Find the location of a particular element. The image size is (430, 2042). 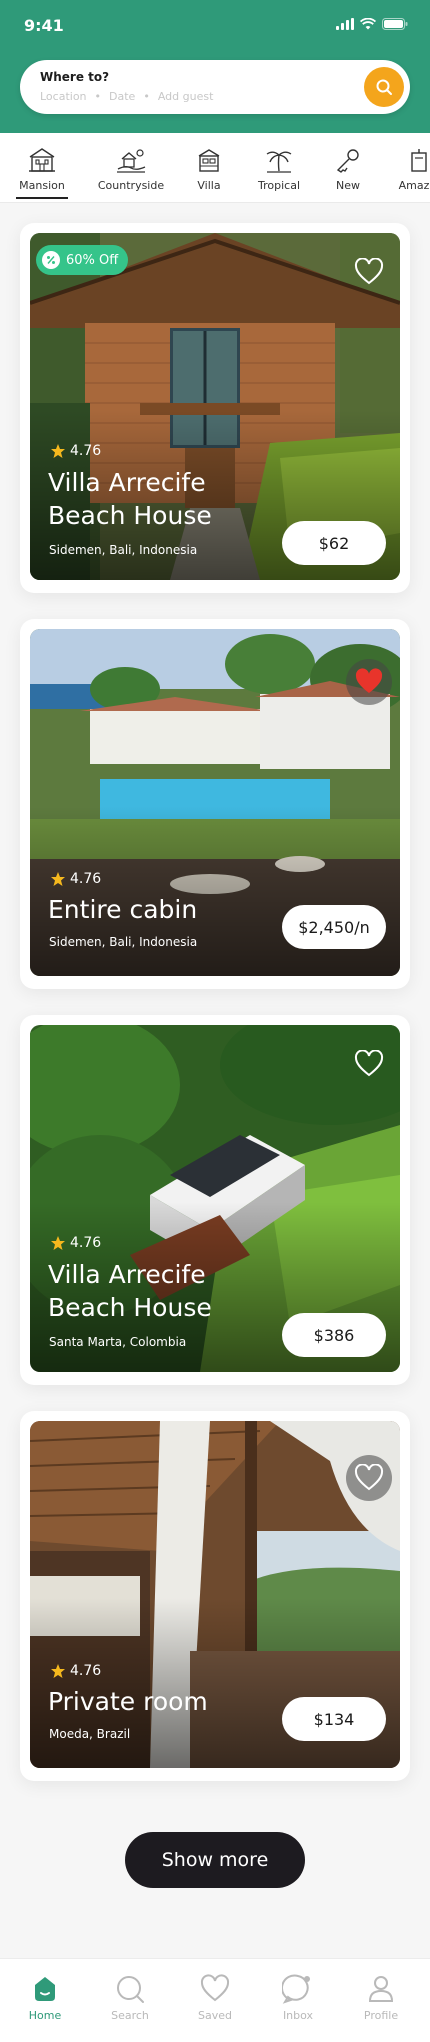

category-label: Tropical is located at coordinates (279, 185).